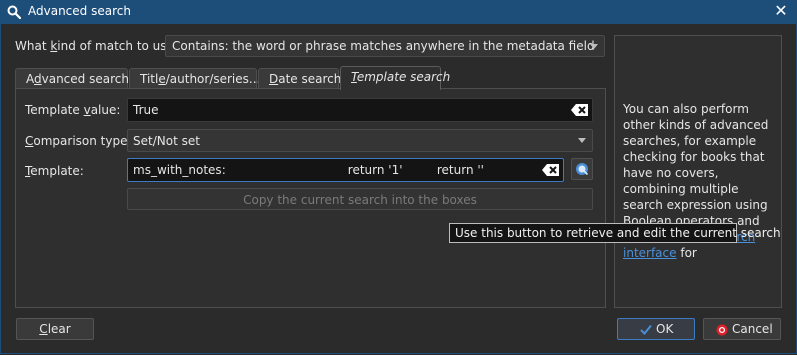 This screenshot has width=797, height=355. What do you see at coordinates (360, 140) in the screenshot?
I see `comparison-type-select: Set/Not set` at bounding box center [360, 140].